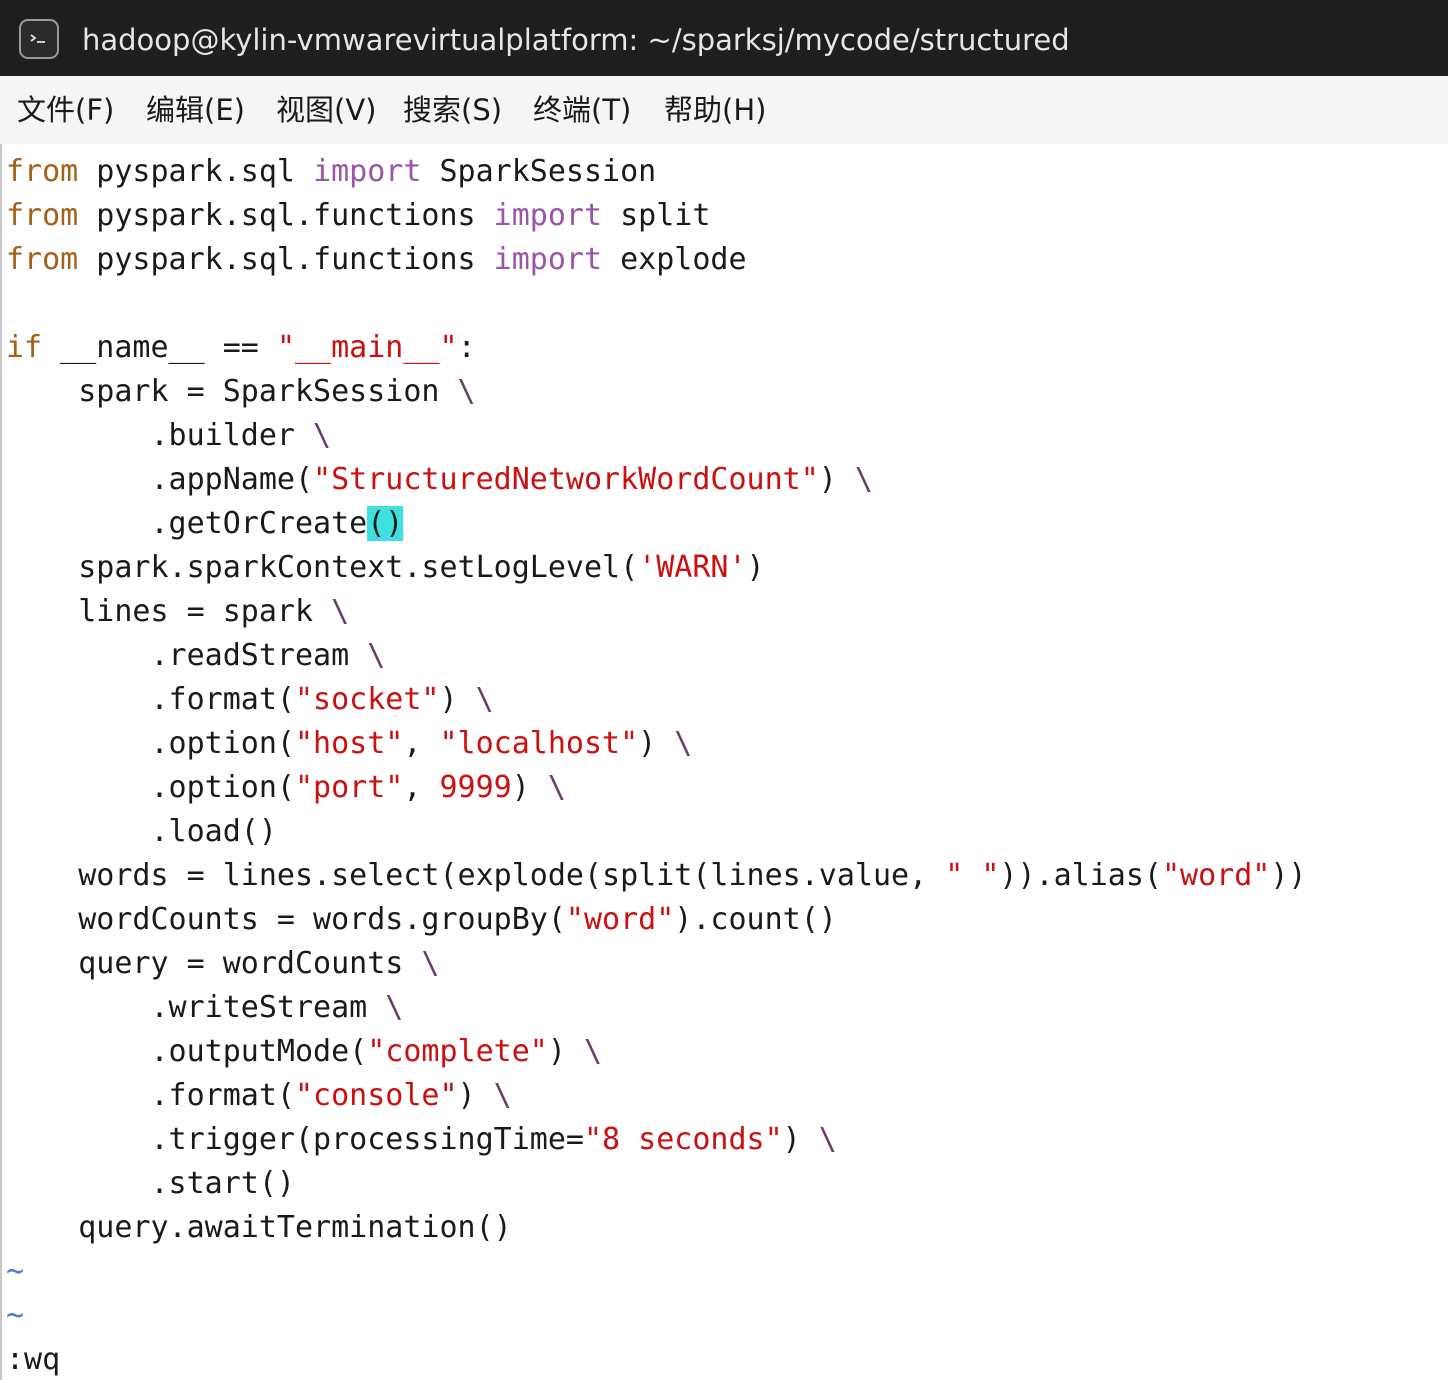 This screenshot has height=1380, width=1448. I want to click on text-cursor: (), so click(385, 523).